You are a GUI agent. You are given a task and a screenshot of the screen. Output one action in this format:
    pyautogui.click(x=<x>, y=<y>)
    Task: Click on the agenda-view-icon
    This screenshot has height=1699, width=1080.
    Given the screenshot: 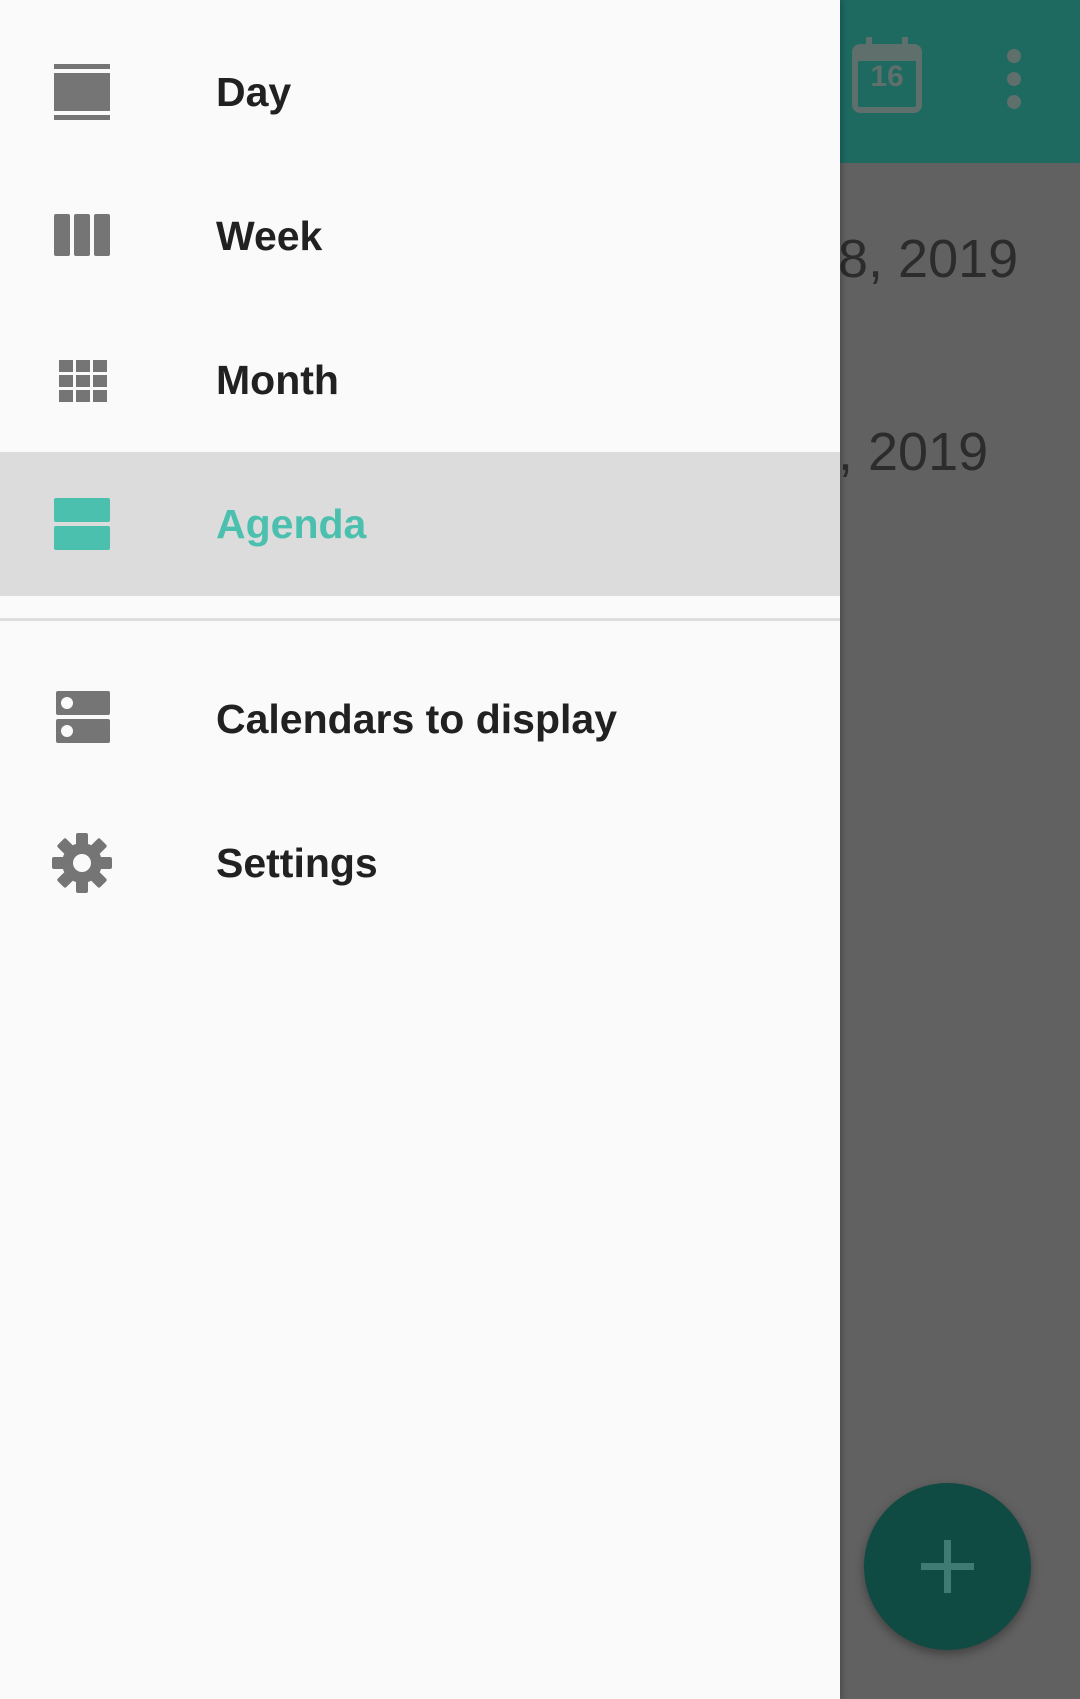 What is the action you would take?
    pyautogui.click(x=82, y=524)
    